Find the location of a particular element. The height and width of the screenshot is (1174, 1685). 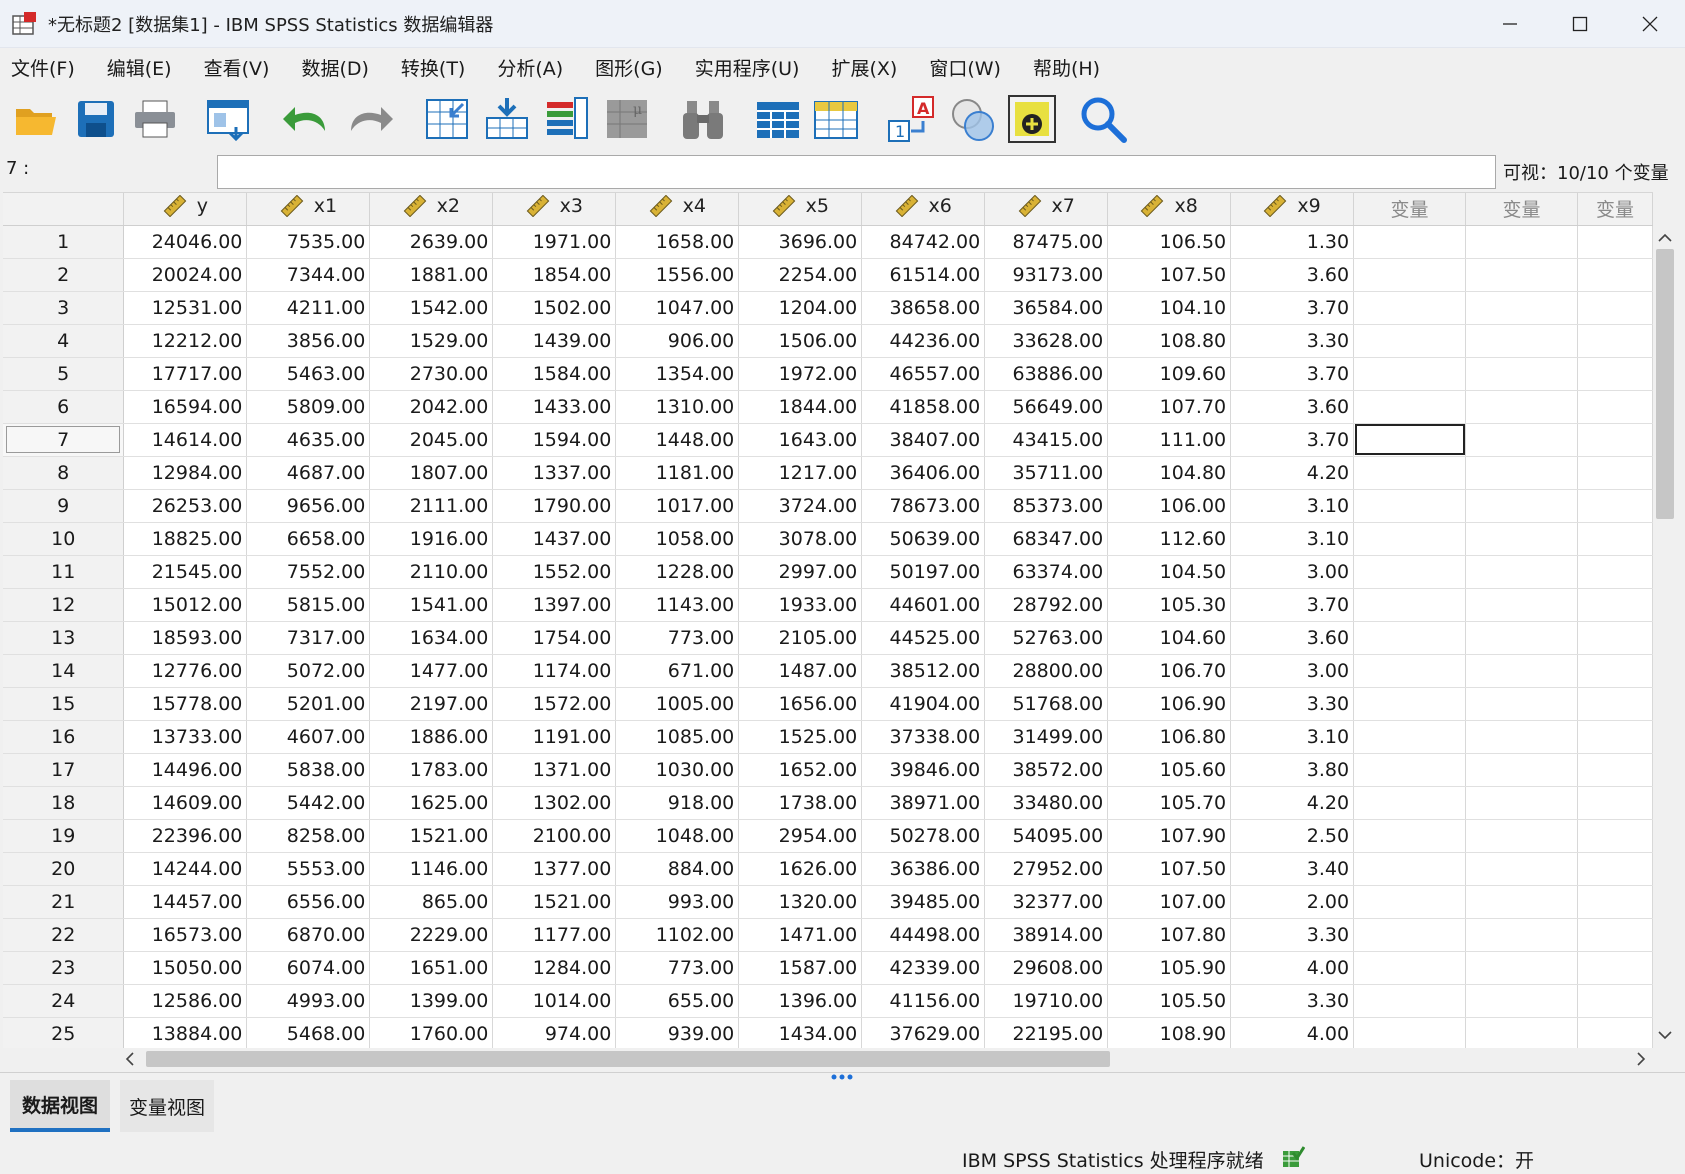

data-cell: 1433.00 is located at coordinates (554, 407).